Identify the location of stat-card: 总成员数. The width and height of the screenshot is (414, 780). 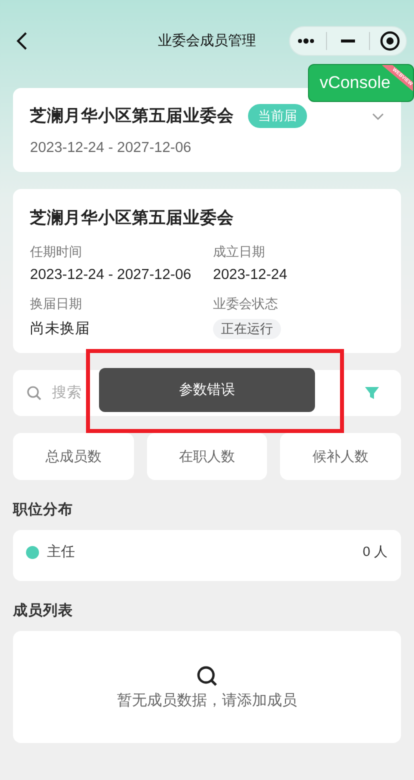
(73, 456).